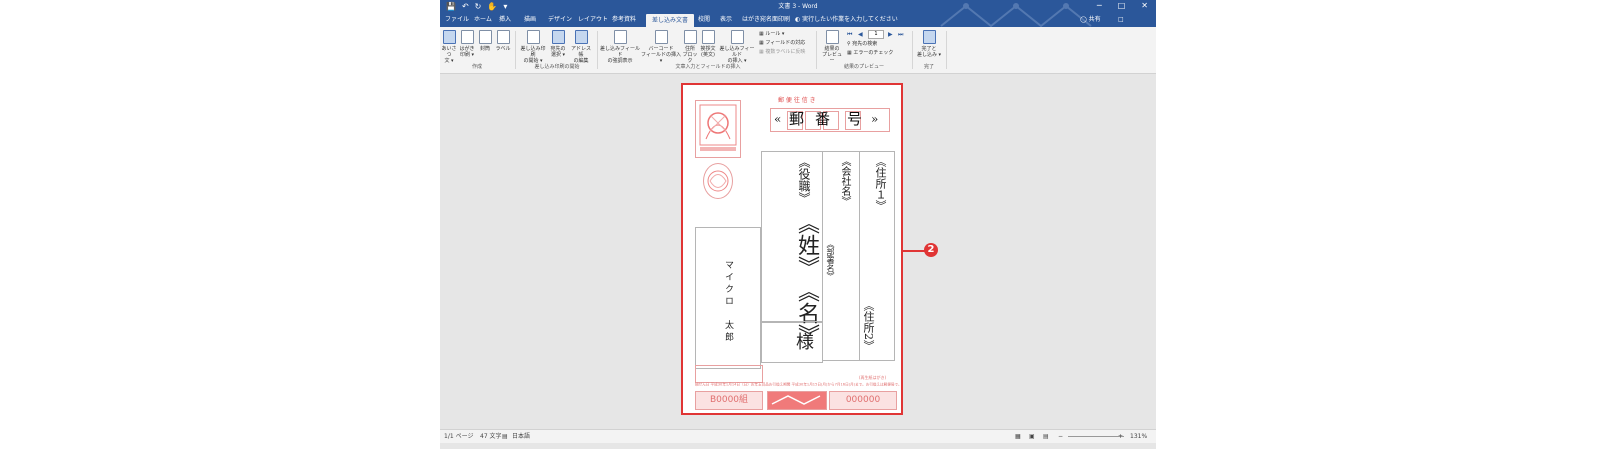 The width and height of the screenshot is (1600, 449). I want to click on postage-stamp-image, so click(718, 129).